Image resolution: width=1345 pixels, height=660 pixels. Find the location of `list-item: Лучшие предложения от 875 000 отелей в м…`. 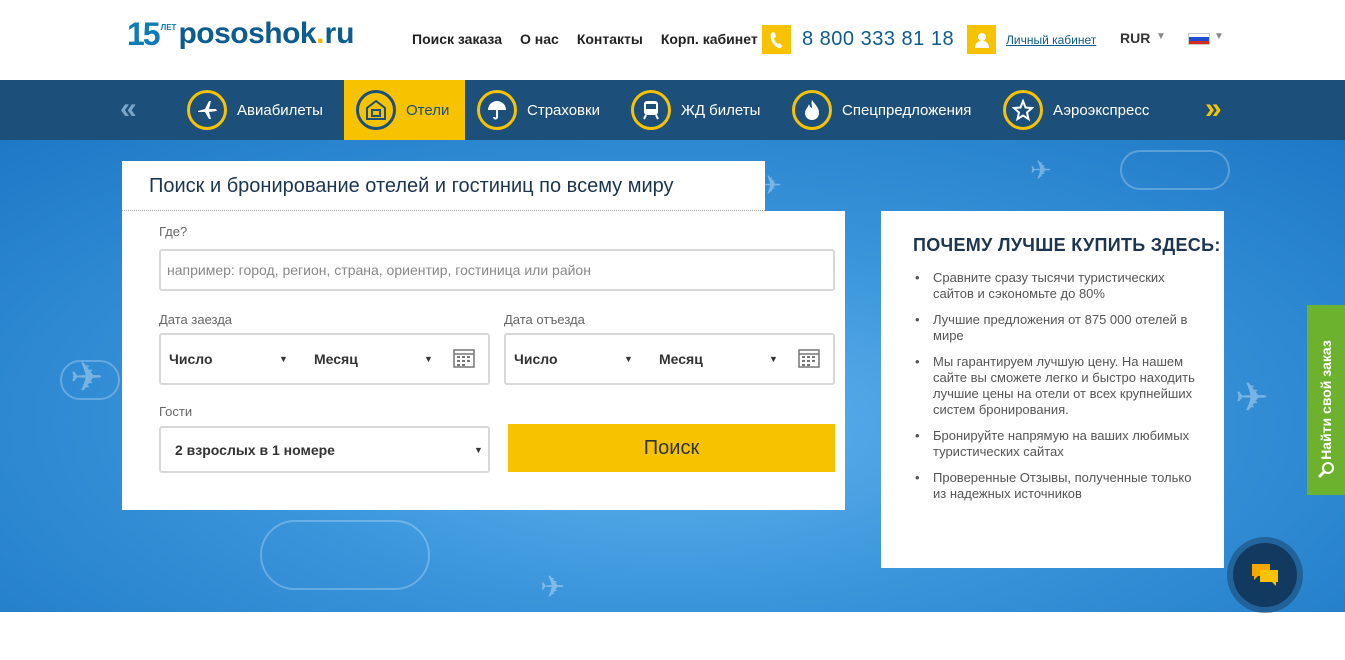

list-item: Лучшие предложения от 875 000 отелей в м… is located at coordinates (1058, 328).